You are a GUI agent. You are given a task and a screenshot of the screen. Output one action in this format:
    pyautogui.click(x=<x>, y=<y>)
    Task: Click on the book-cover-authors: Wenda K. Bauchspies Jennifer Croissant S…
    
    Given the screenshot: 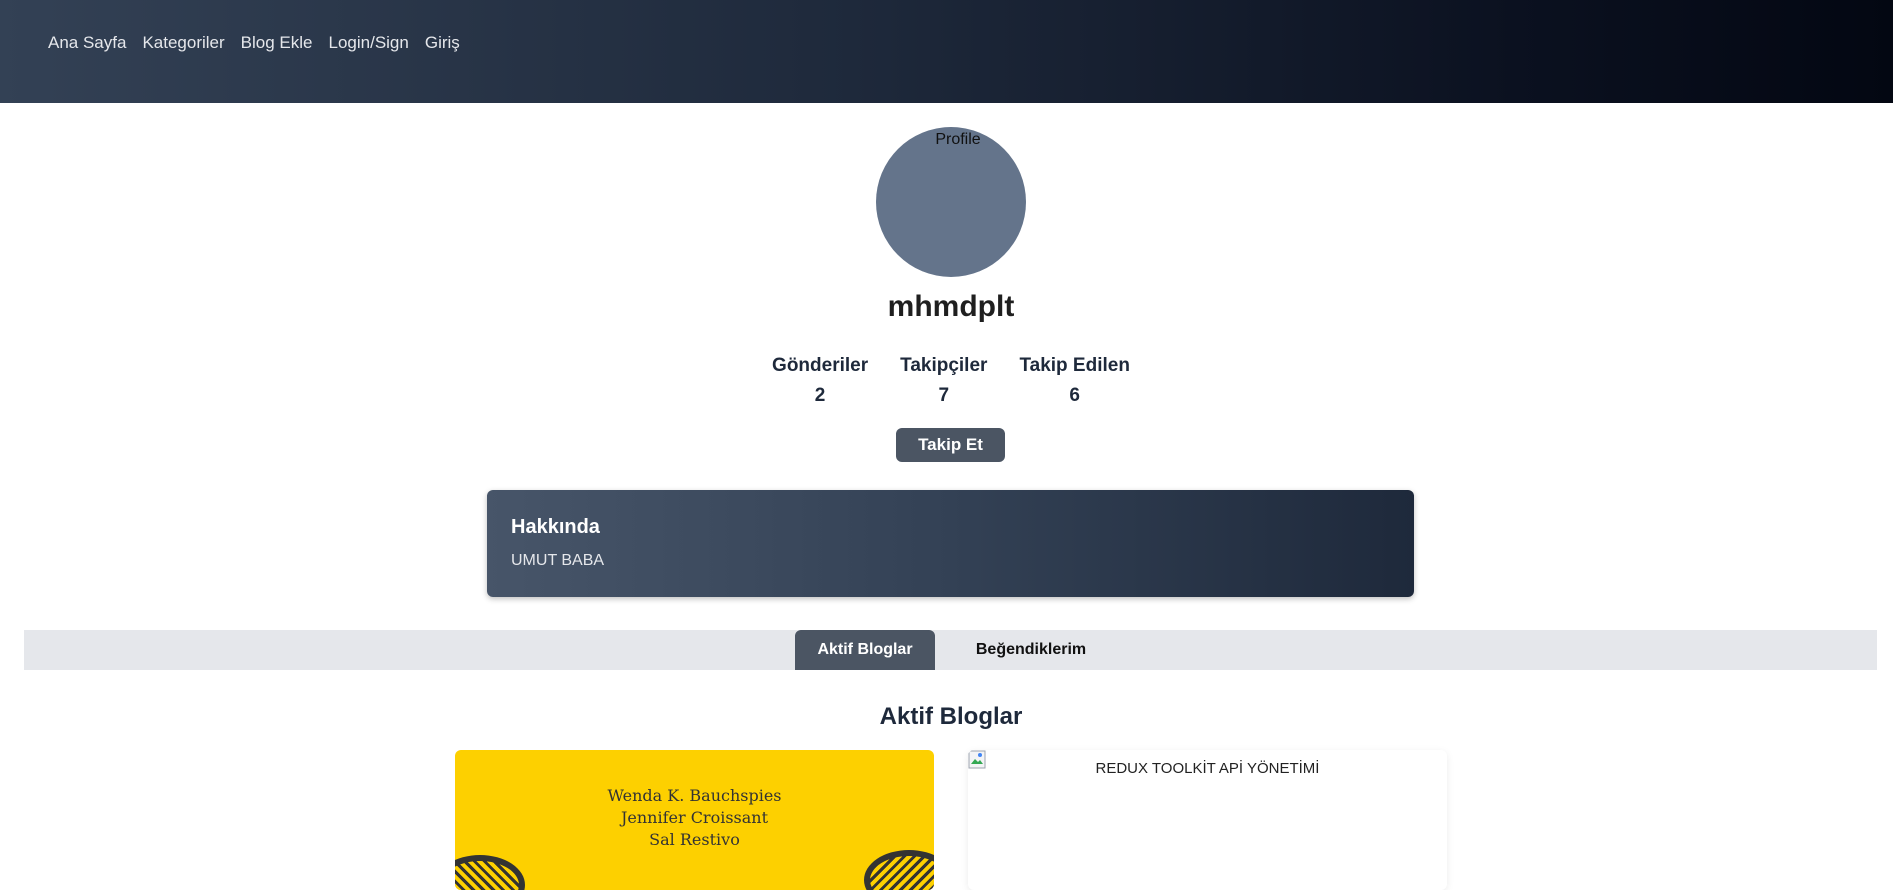 What is the action you would take?
    pyautogui.click(x=694, y=818)
    